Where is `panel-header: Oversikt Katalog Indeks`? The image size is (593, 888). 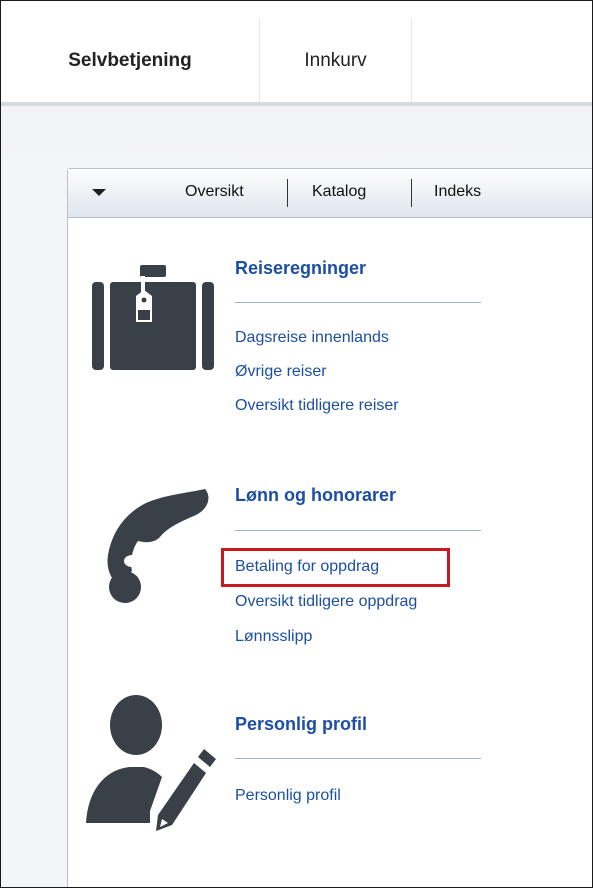
panel-header: Oversikt Katalog Indeks is located at coordinates (330, 193).